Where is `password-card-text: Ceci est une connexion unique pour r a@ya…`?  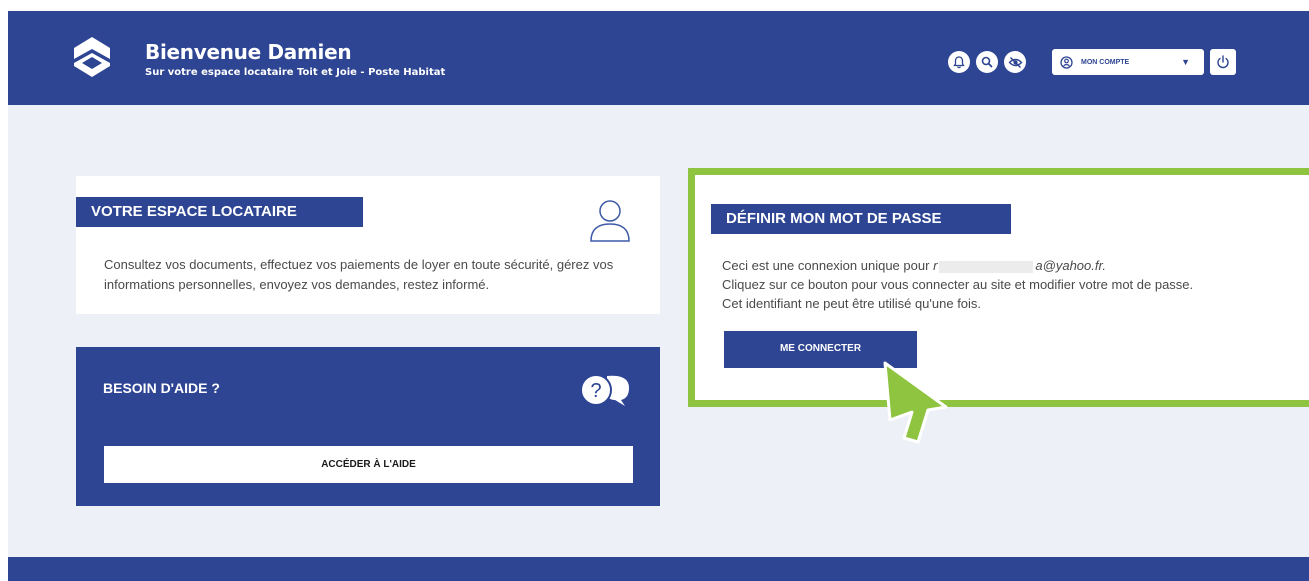 password-card-text: Ceci est une connexion unique pour r a@ya… is located at coordinates (1015, 284).